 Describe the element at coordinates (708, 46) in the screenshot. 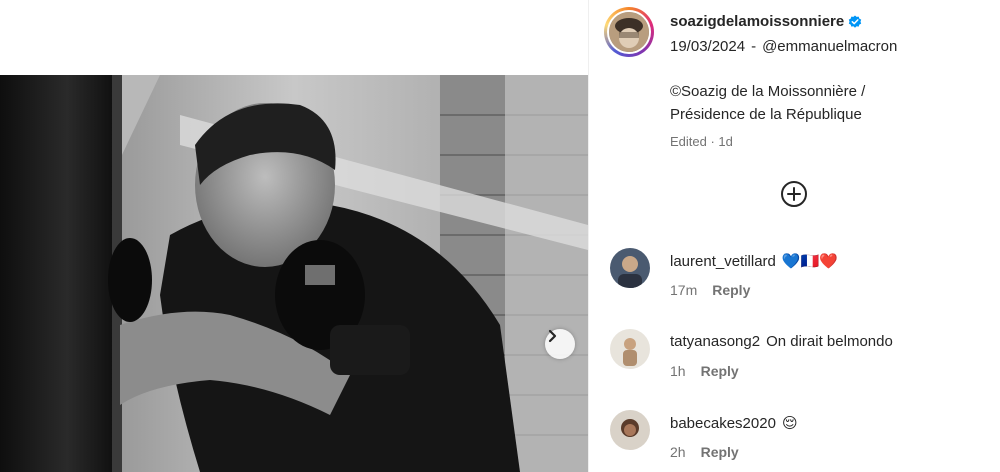

I see `post-date: 19/03/2024` at that location.